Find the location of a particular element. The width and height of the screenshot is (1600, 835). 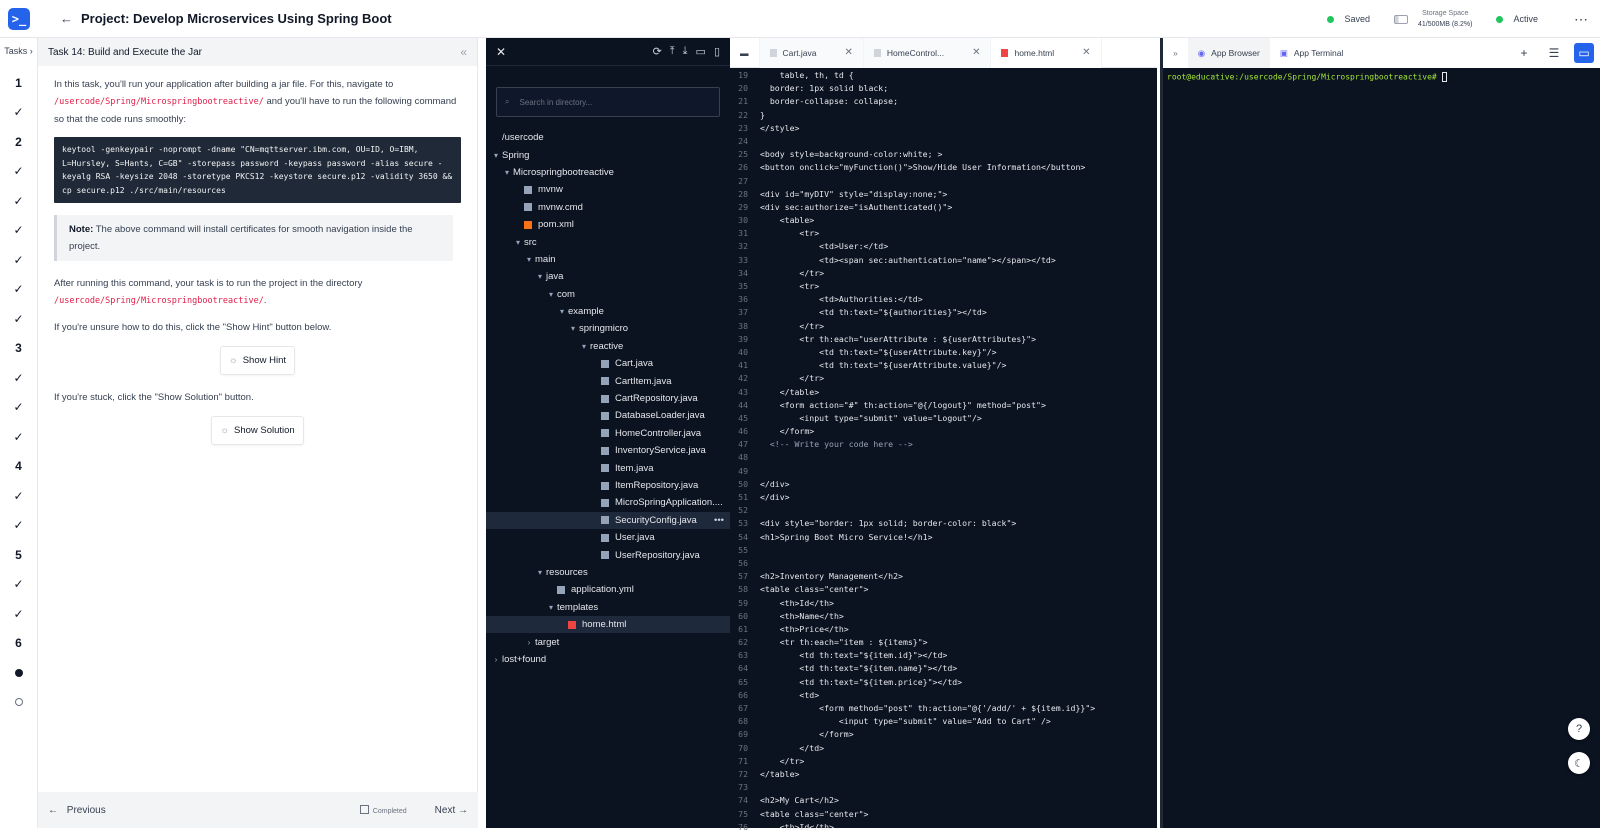

tree-item: ▾ resources is located at coordinates (608, 572).